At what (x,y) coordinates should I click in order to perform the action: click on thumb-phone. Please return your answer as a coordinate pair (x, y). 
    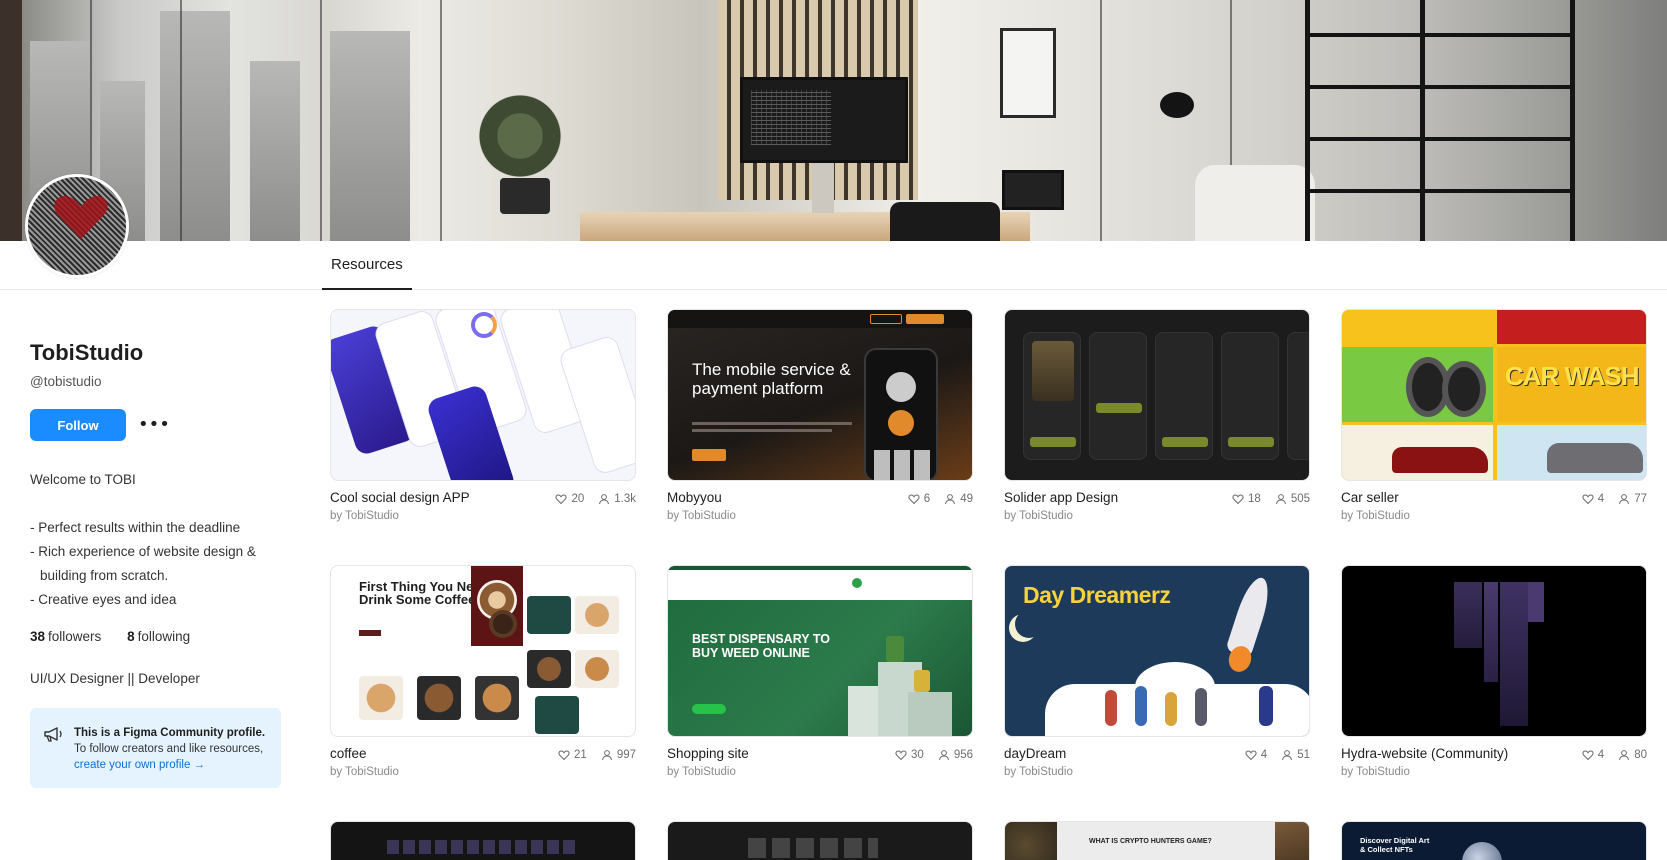
    Looking at the image, I should click on (901, 414).